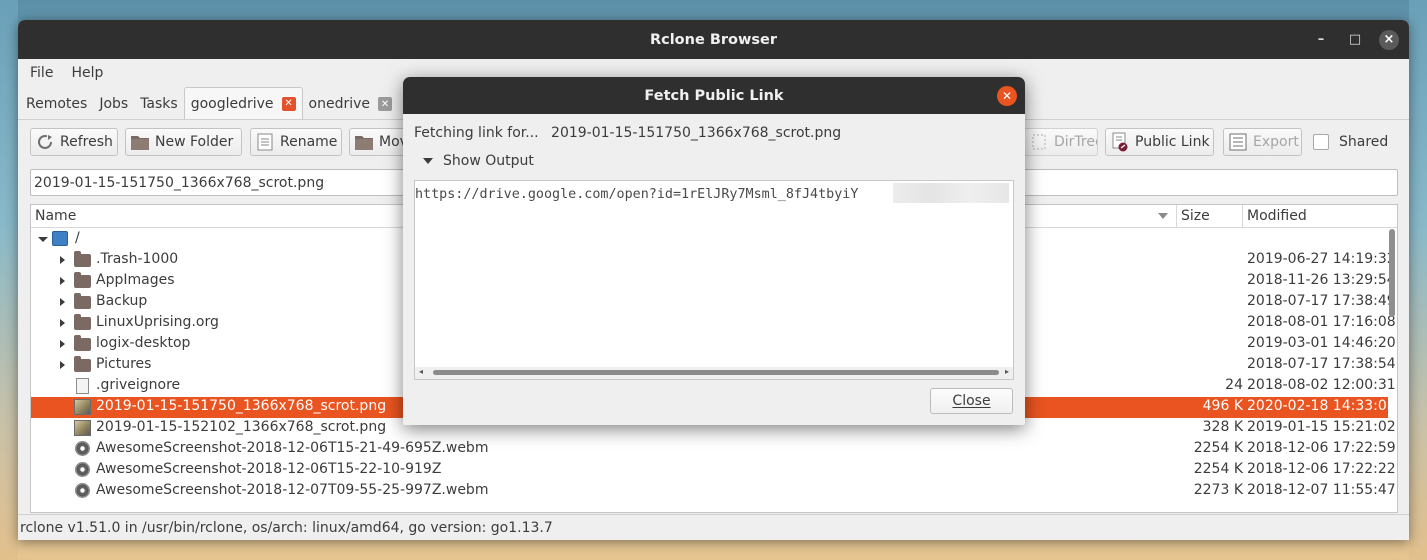 The height and width of the screenshot is (560, 1427). I want to click on close-icon: ×, so click(1389, 39).